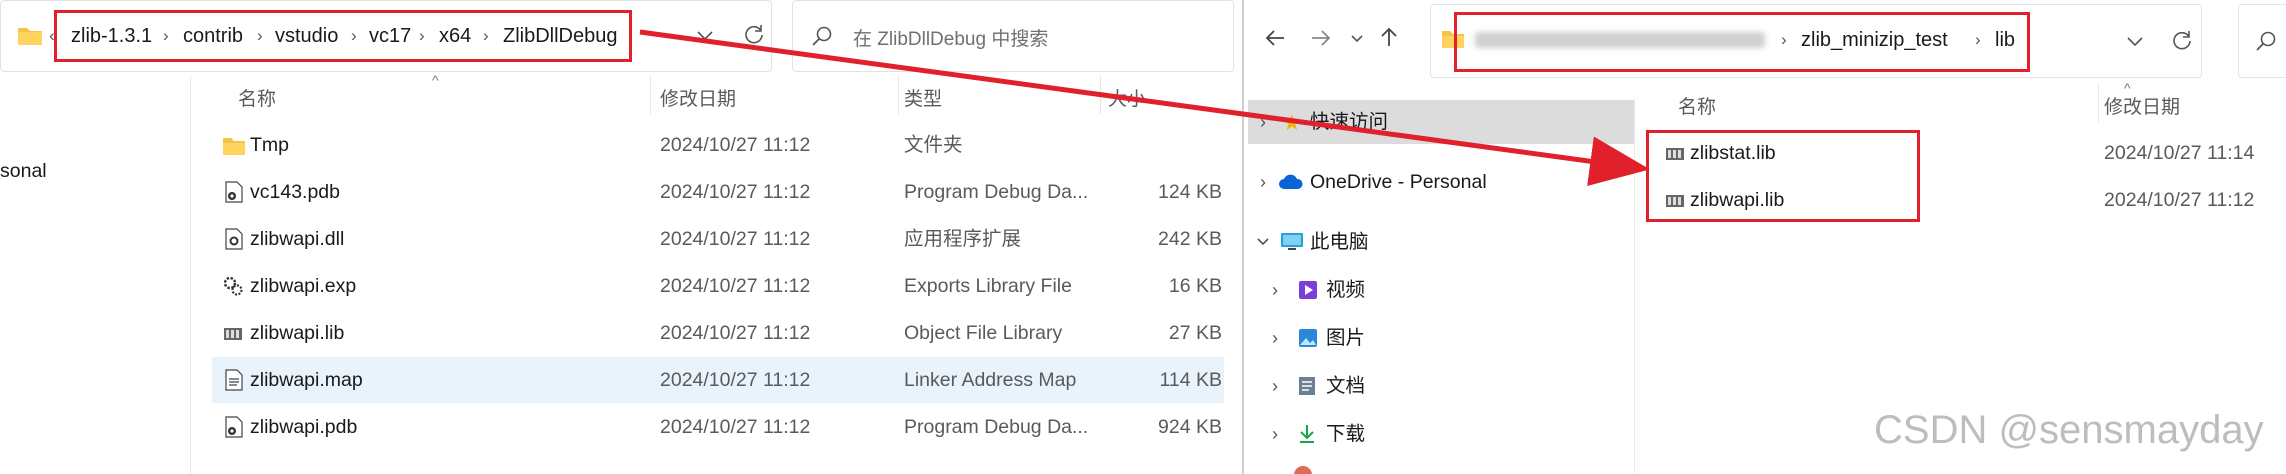 The width and height of the screenshot is (2286, 474). I want to click on annotation-arrow, so click(1144, 108).